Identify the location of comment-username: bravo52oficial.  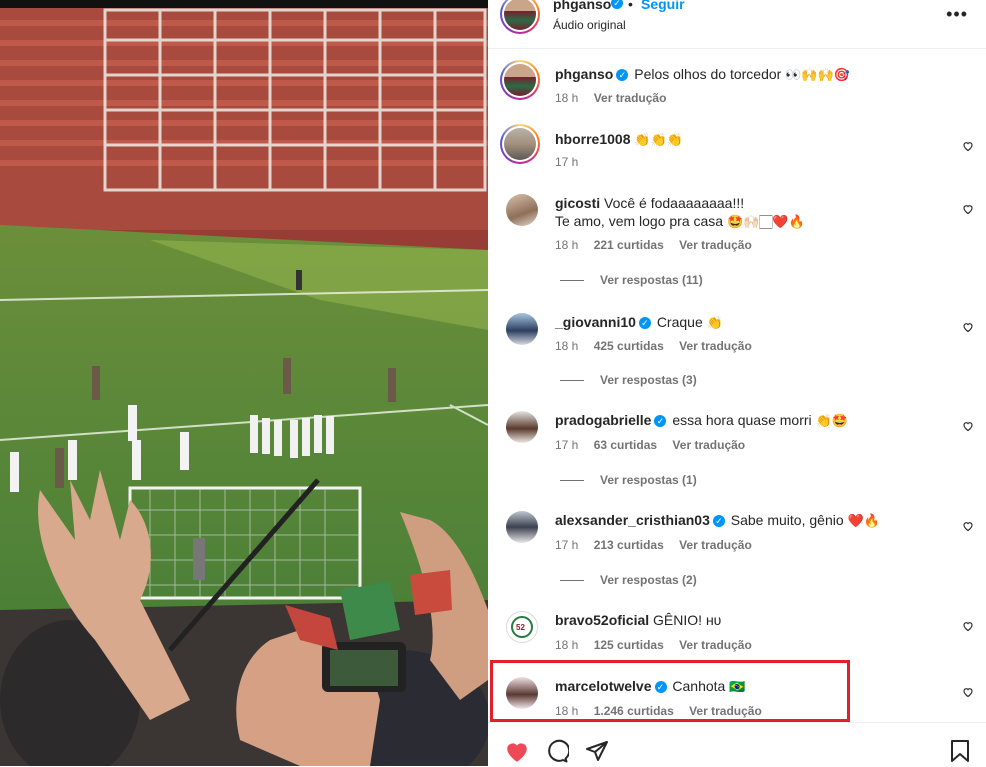
(602, 620).